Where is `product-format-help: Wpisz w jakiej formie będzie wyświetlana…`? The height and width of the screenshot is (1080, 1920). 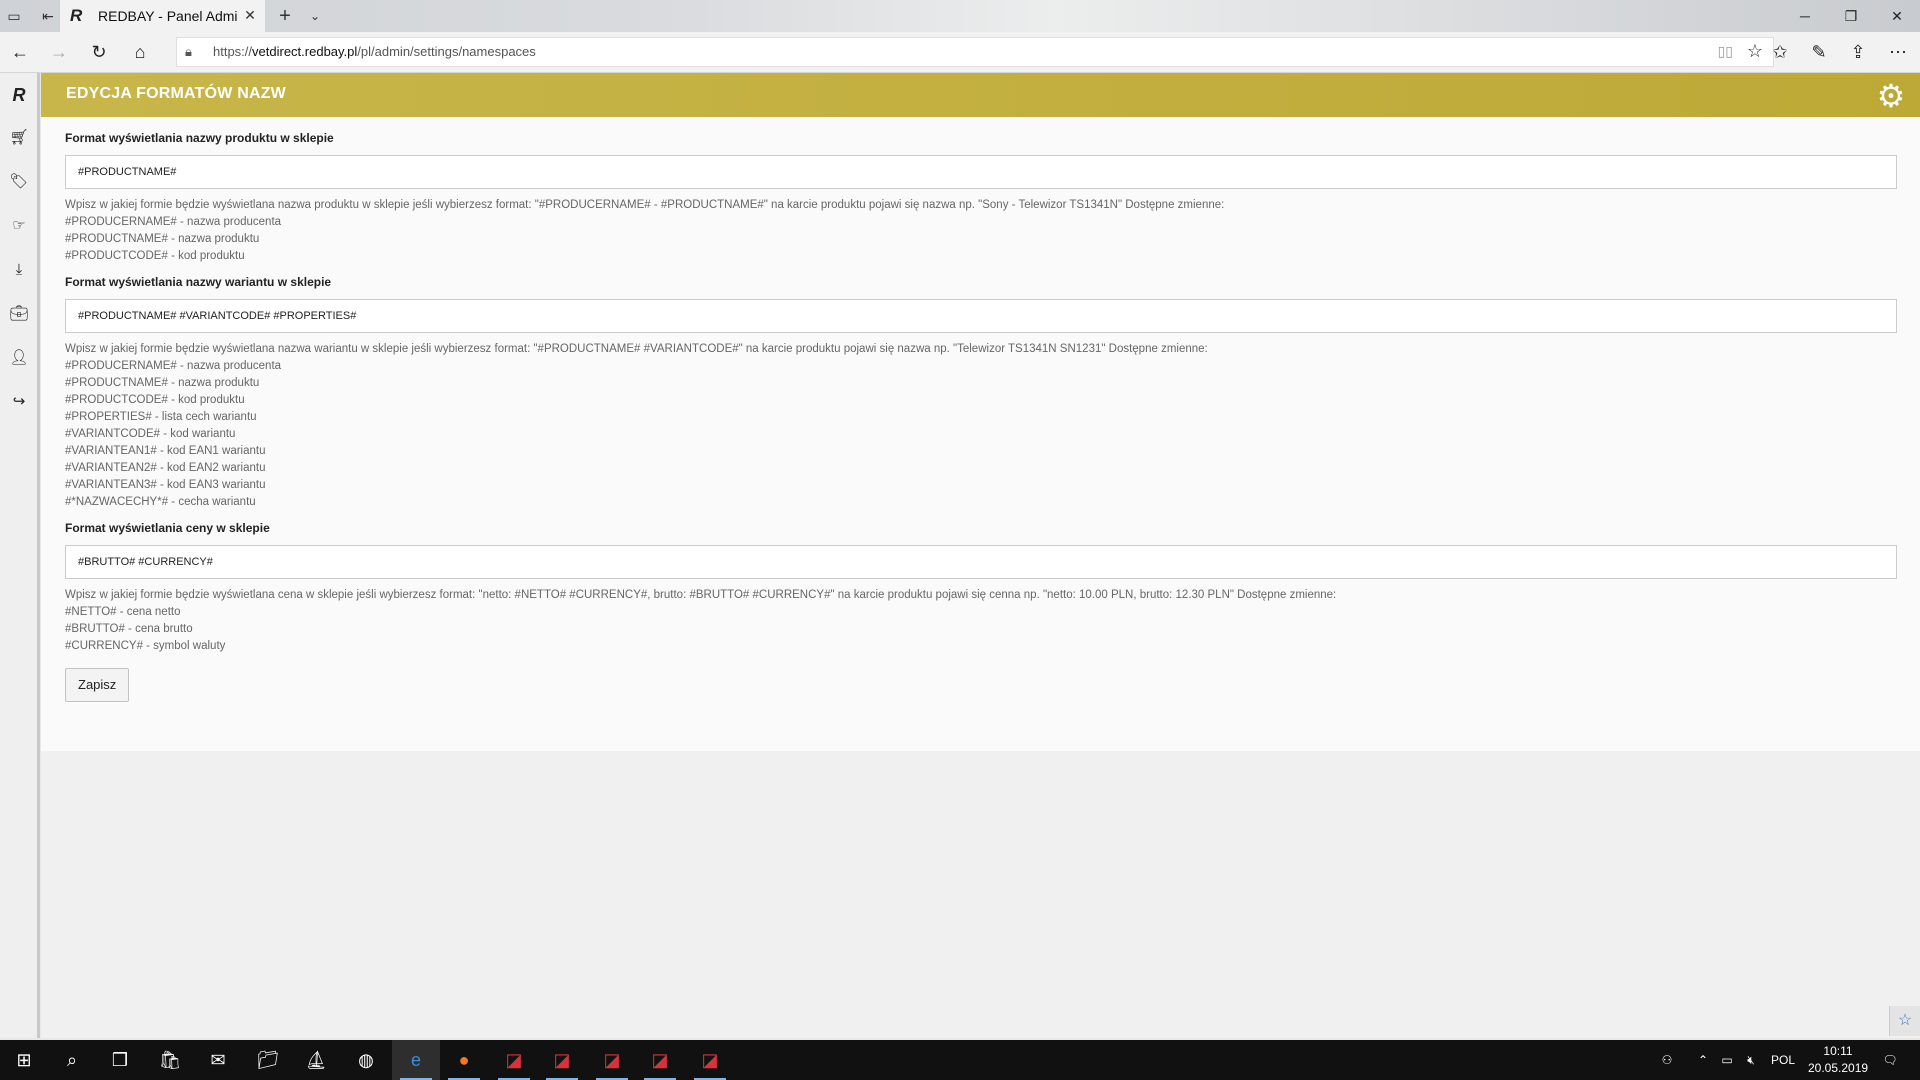
product-format-help: Wpisz w jakiej formie będzie wyświetlana… is located at coordinates (981, 231).